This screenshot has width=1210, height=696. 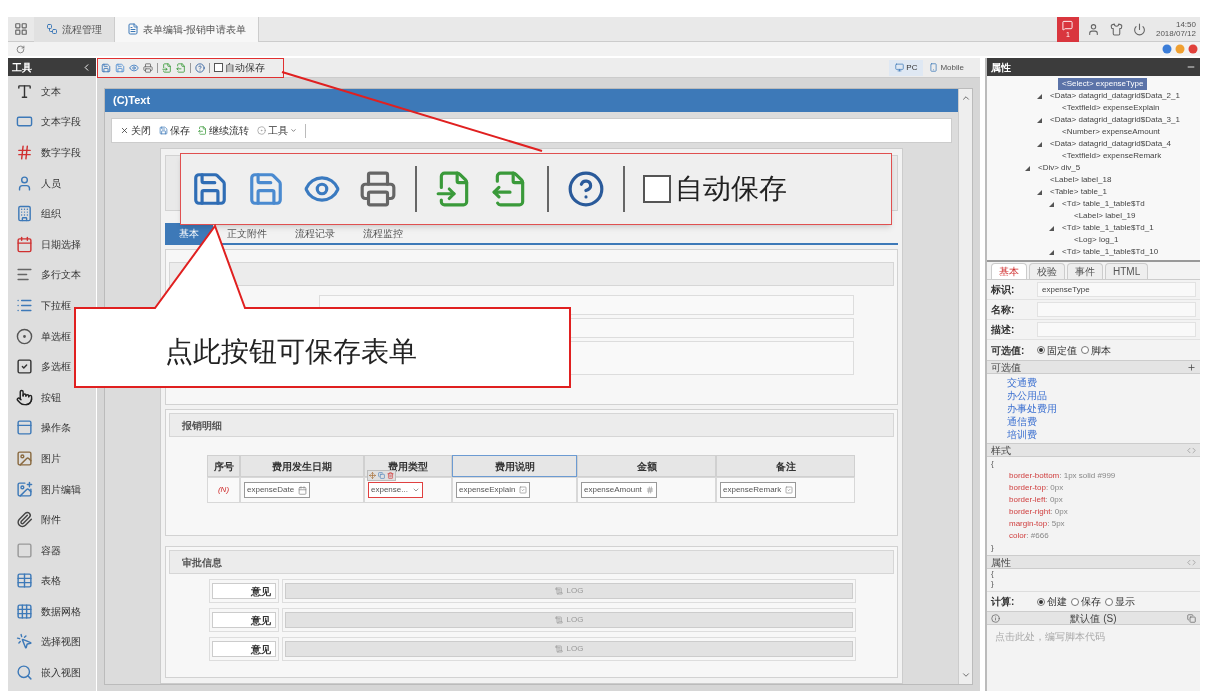 I want to click on radio-option: 固定值, so click(x=1057, y=350).